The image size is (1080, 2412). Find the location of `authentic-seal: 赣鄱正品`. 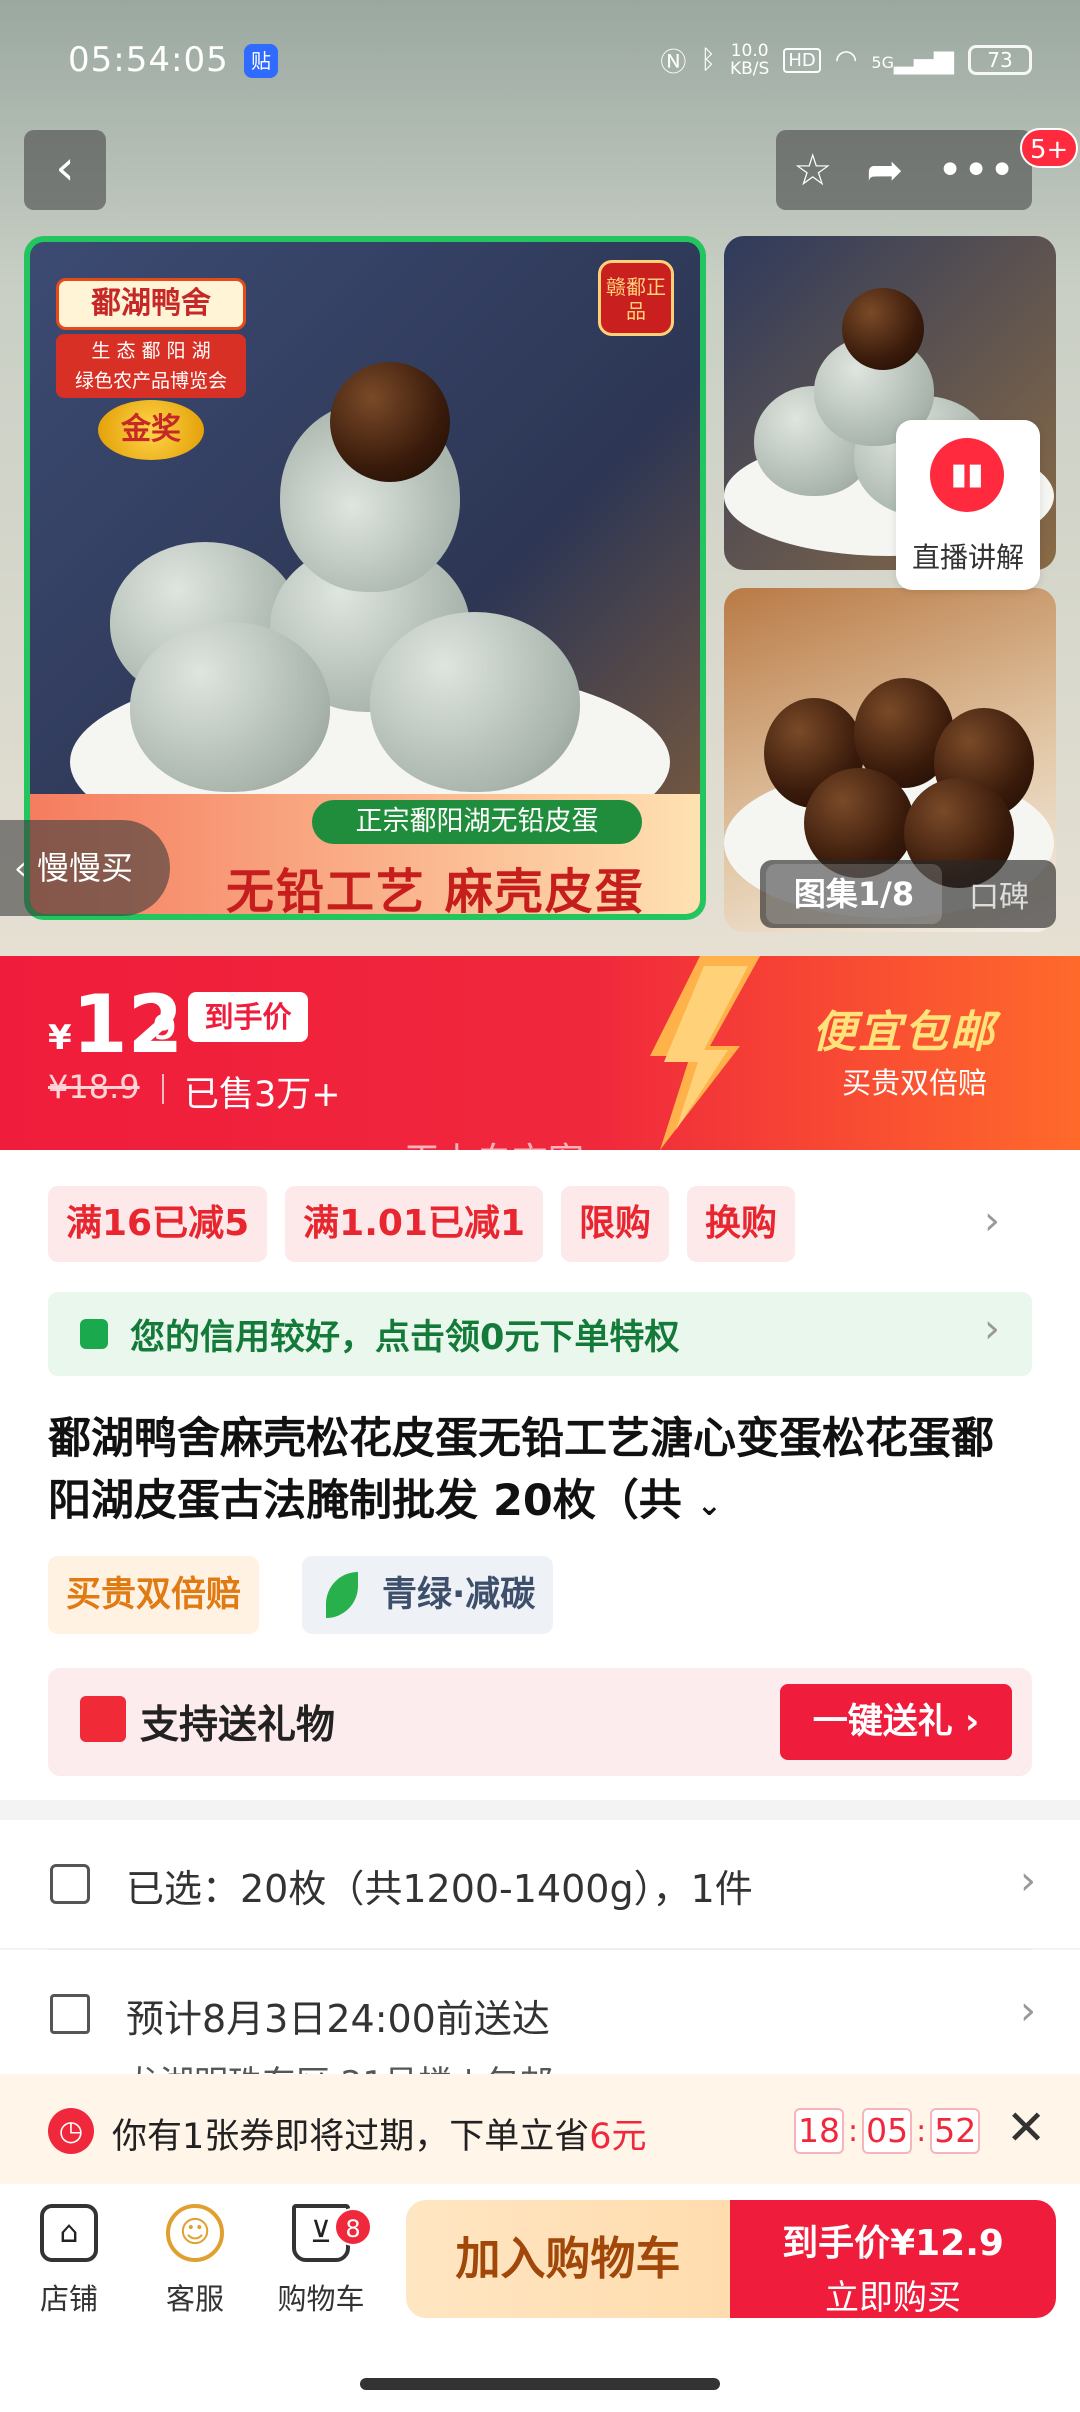

authentic-seal: 赣鄱正品 is located at coordinates (636, 298).